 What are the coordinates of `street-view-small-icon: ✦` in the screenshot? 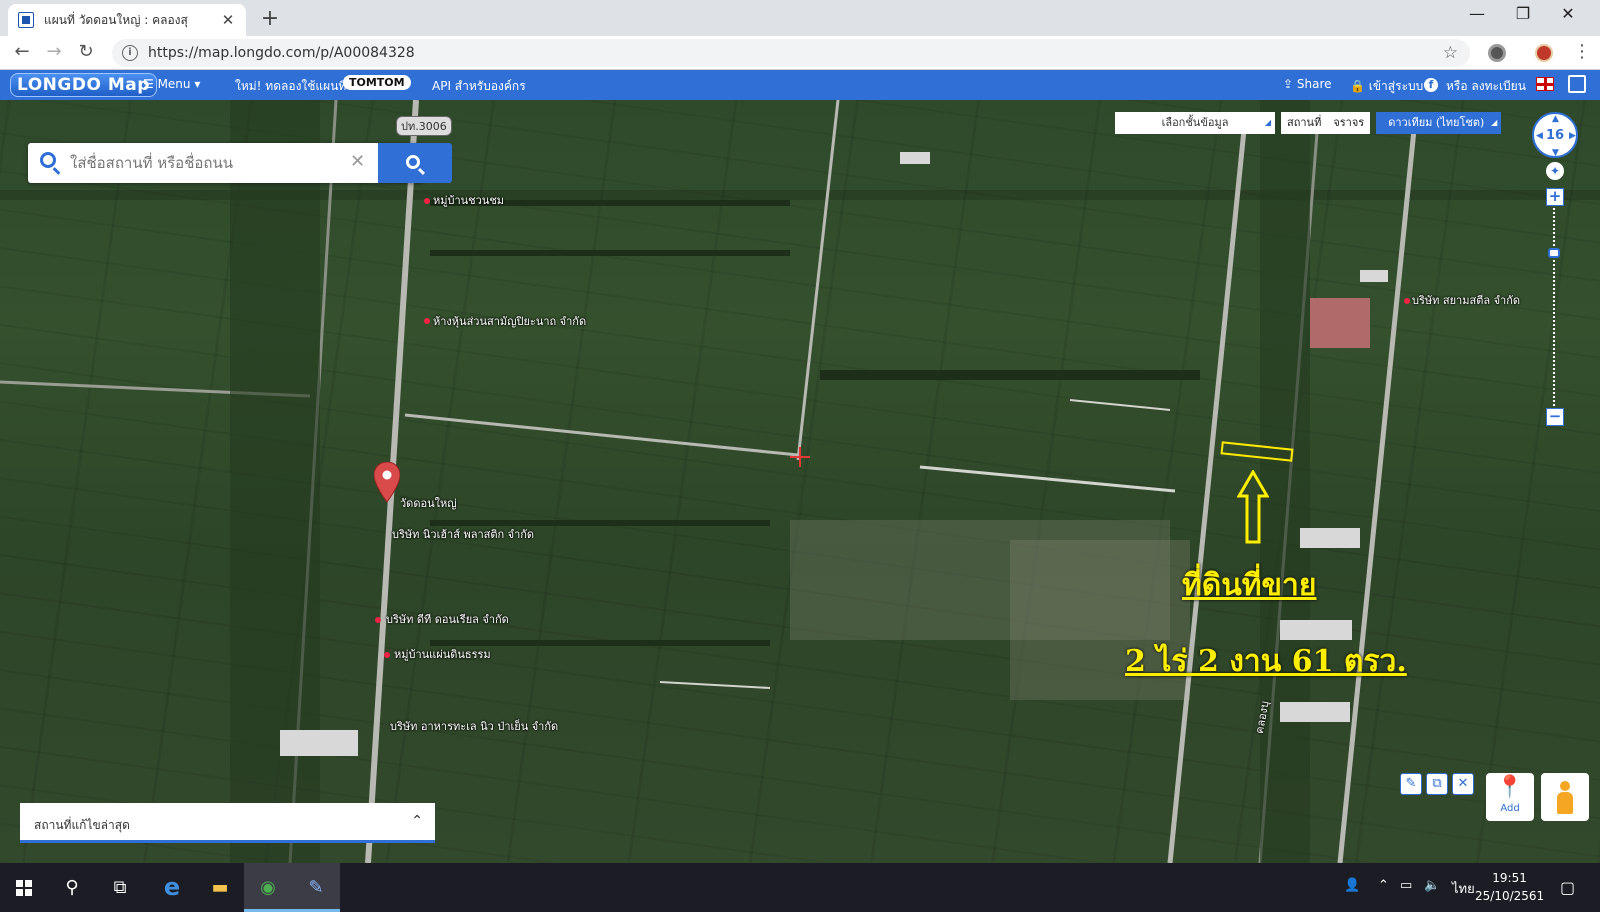 It's located at (1555, 171).